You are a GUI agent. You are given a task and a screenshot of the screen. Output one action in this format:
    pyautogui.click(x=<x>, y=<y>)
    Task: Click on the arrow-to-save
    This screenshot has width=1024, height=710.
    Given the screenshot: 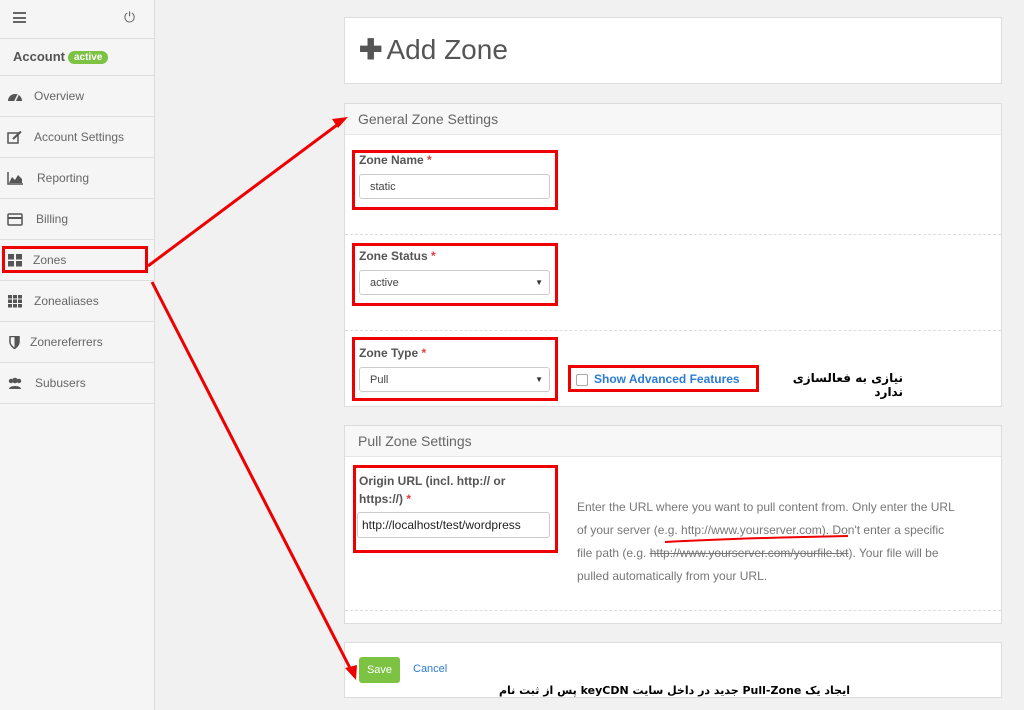 What is the action you would take?
    pyautogui.click(x=251, y=475)
    